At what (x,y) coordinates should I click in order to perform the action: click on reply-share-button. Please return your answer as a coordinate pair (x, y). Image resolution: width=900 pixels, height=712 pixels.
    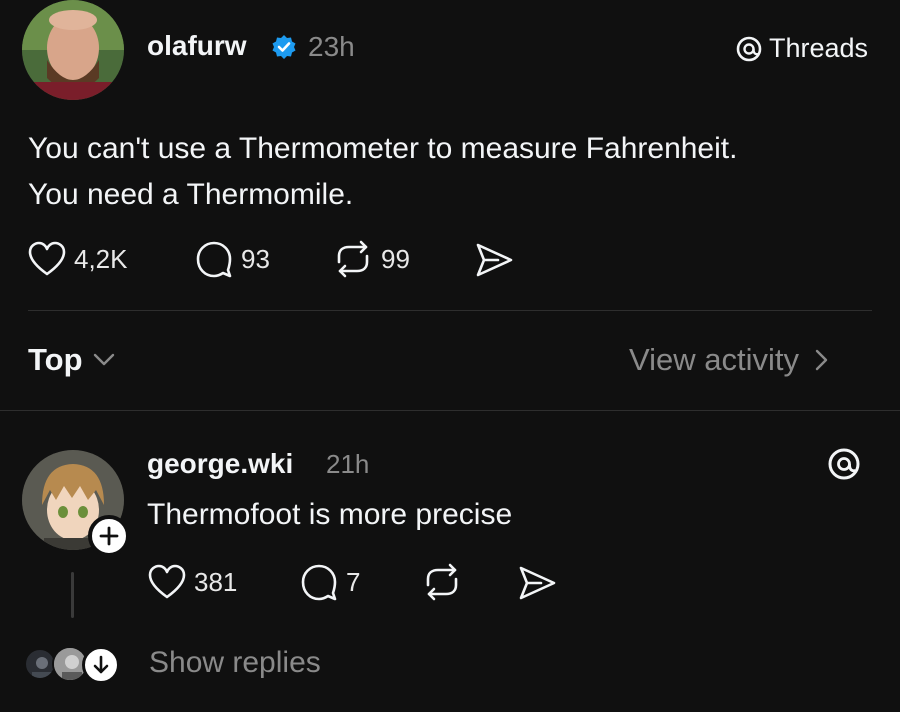
    Looking at the image, I should click on (537, 583).